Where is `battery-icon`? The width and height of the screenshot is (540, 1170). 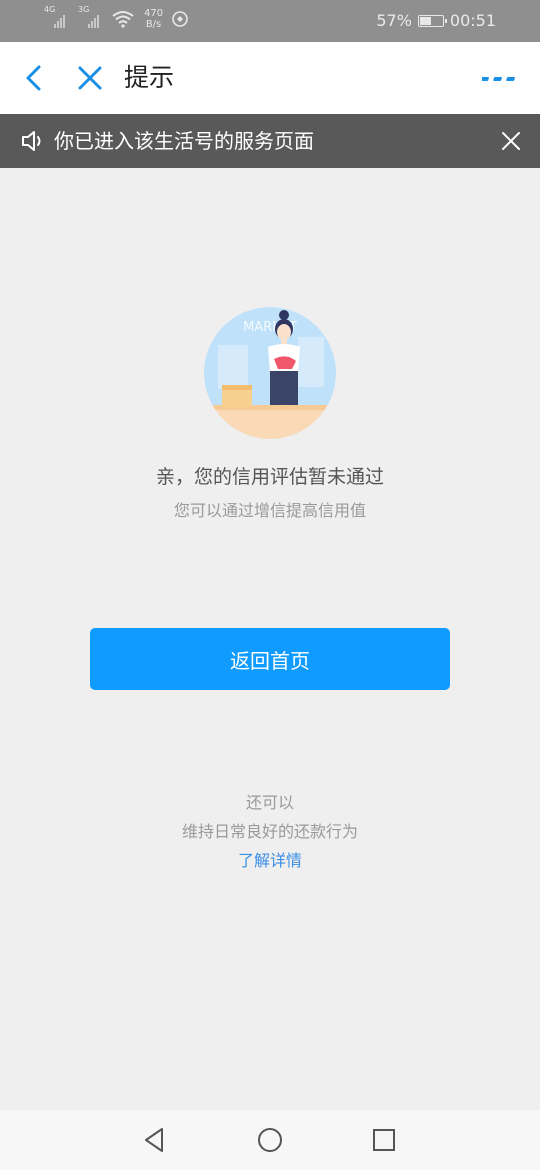 battery-icon is located at coordinates (432, 20).